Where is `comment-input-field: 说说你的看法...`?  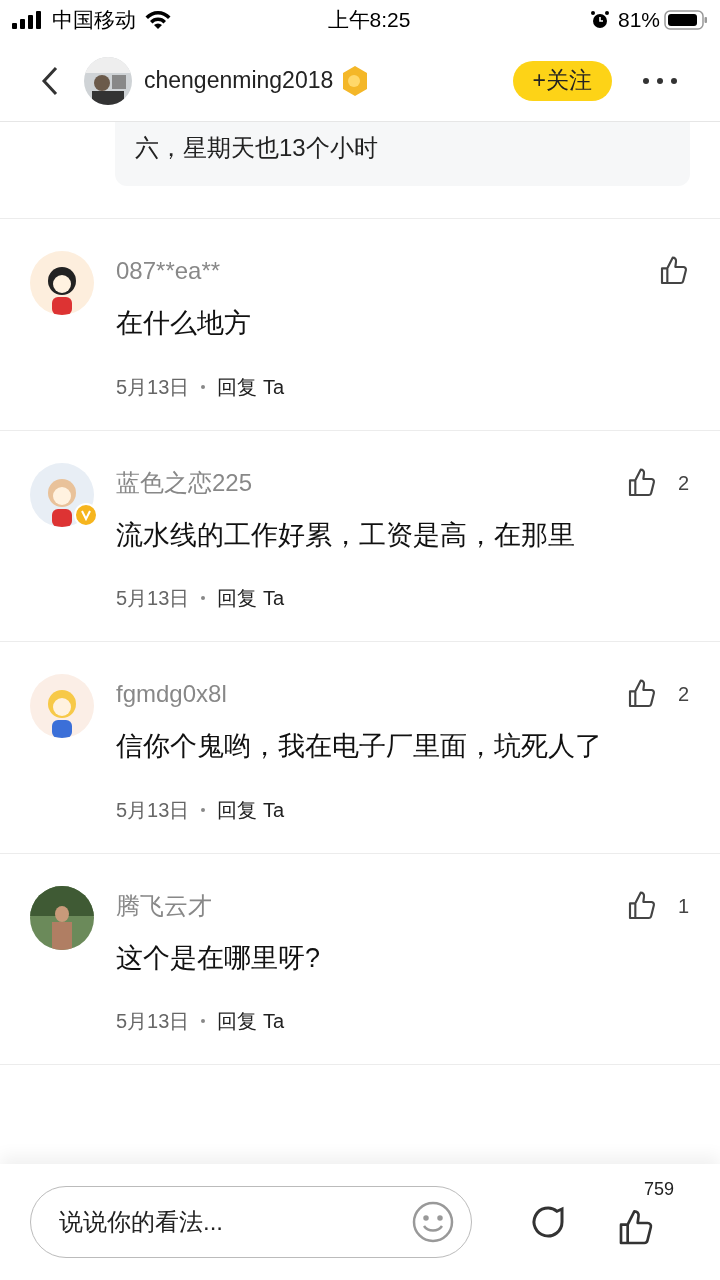 comment-input-field: 说说你的看法... is located at coordinates (235, 1222).